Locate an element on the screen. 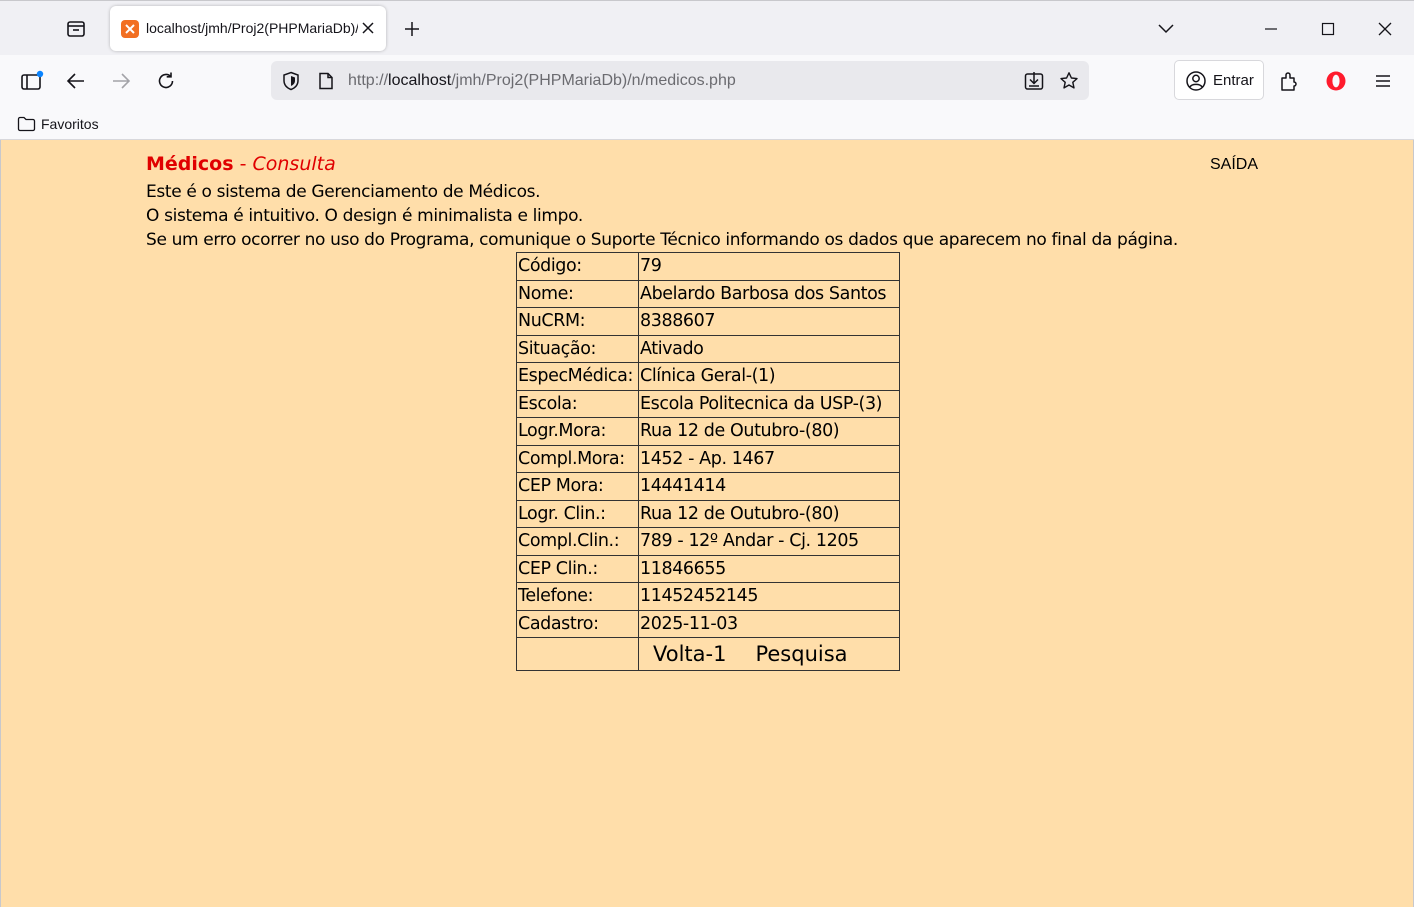 The image size is (1414, 907). table-row: Compl.Mora: 1452 - Ap. 1467 is located at coordinates (708, 458).